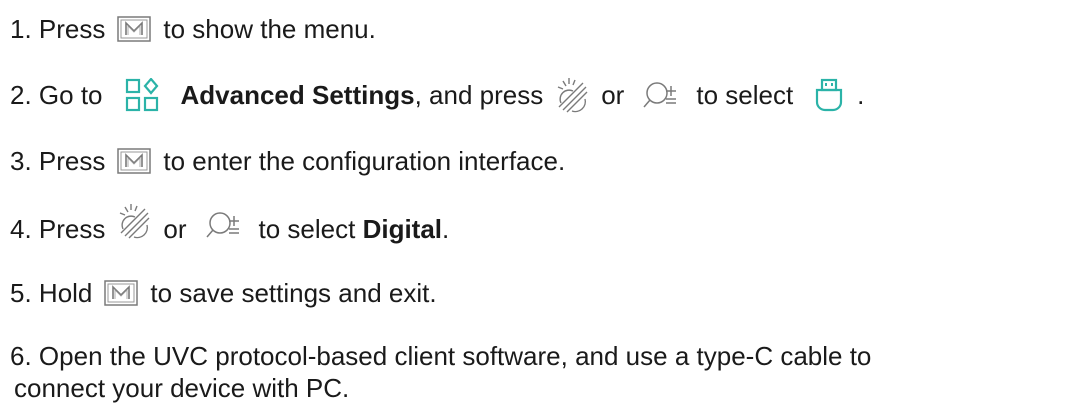 The height and width of the screenshot is (417, 1067). What do you see at coordinates (21, 229) in the screenshot?
I see `step-number: 4.` at bounding box center [21, 229].